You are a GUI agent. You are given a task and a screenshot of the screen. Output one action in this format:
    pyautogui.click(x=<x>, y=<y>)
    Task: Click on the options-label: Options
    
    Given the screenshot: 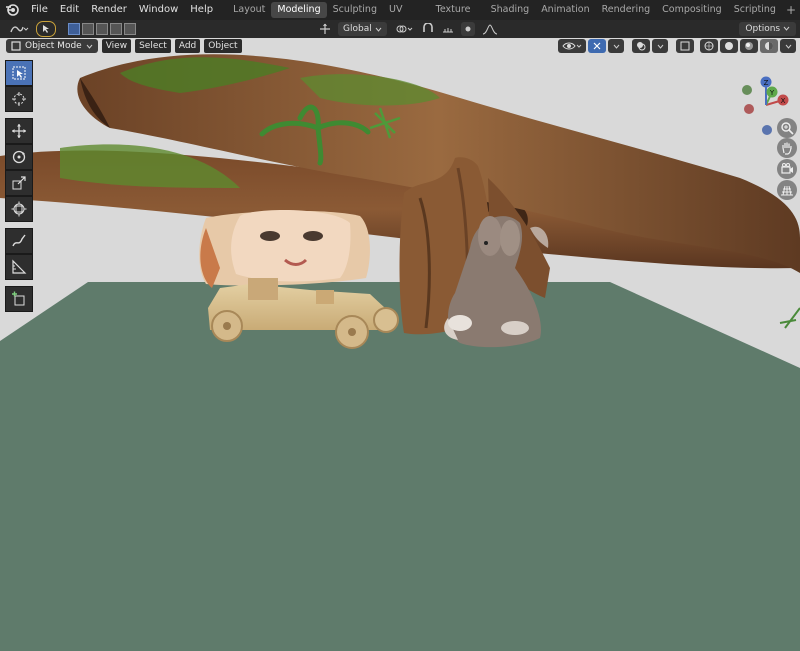 What is the action you would take?
    pyautogui.click(x=763, y=29)
    